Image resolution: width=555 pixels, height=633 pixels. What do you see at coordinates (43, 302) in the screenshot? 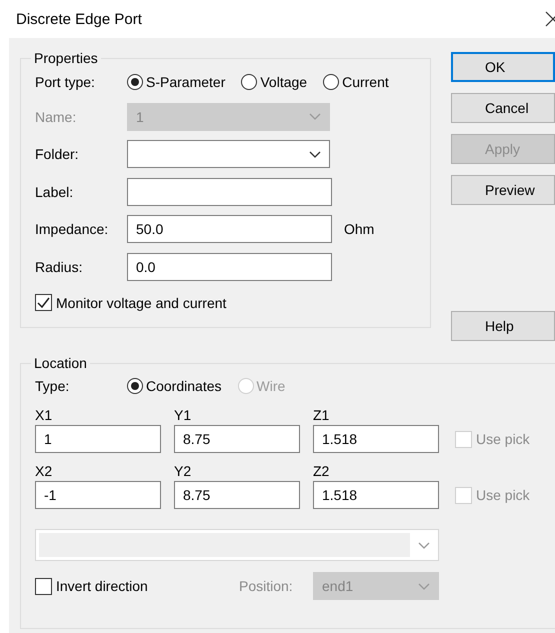
I see `checkmark-icon` at bounding box center [43, 302].